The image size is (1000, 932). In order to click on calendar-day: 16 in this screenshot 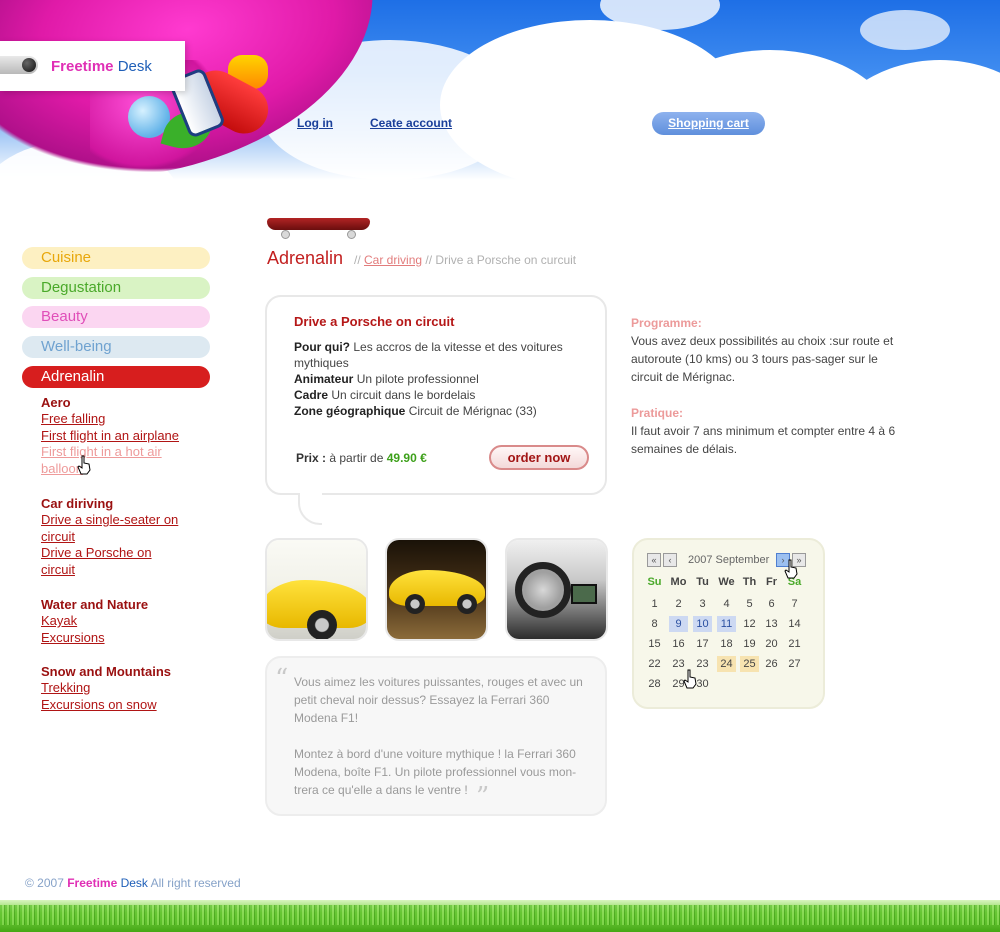, I will do `click(678, 644)`.